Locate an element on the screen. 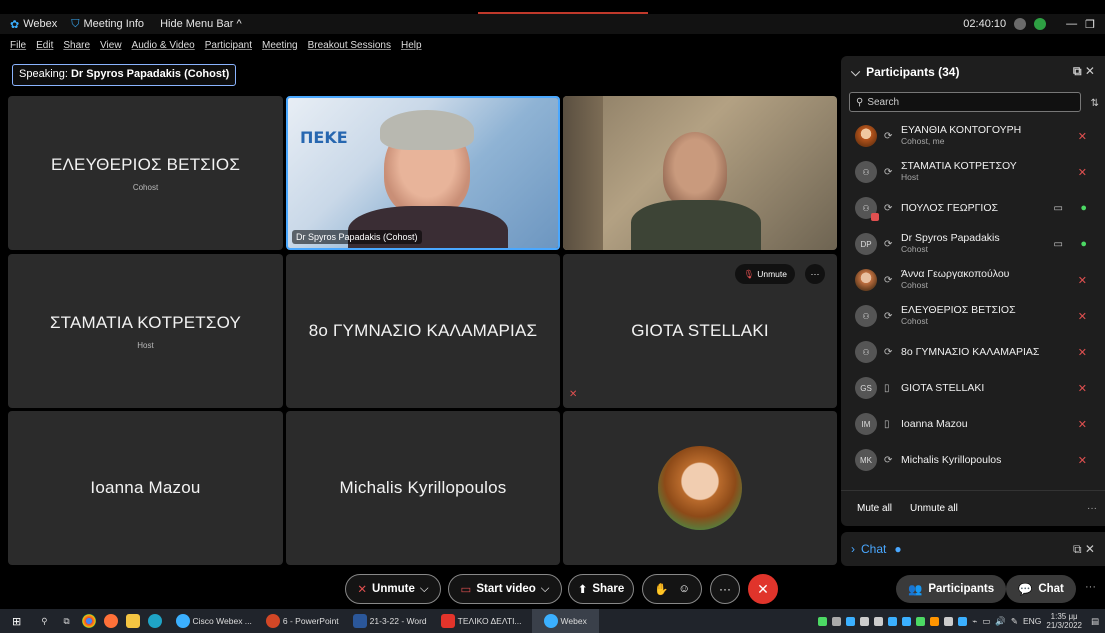  emoji-icon: ☺ is located at coordinates (684, 589).